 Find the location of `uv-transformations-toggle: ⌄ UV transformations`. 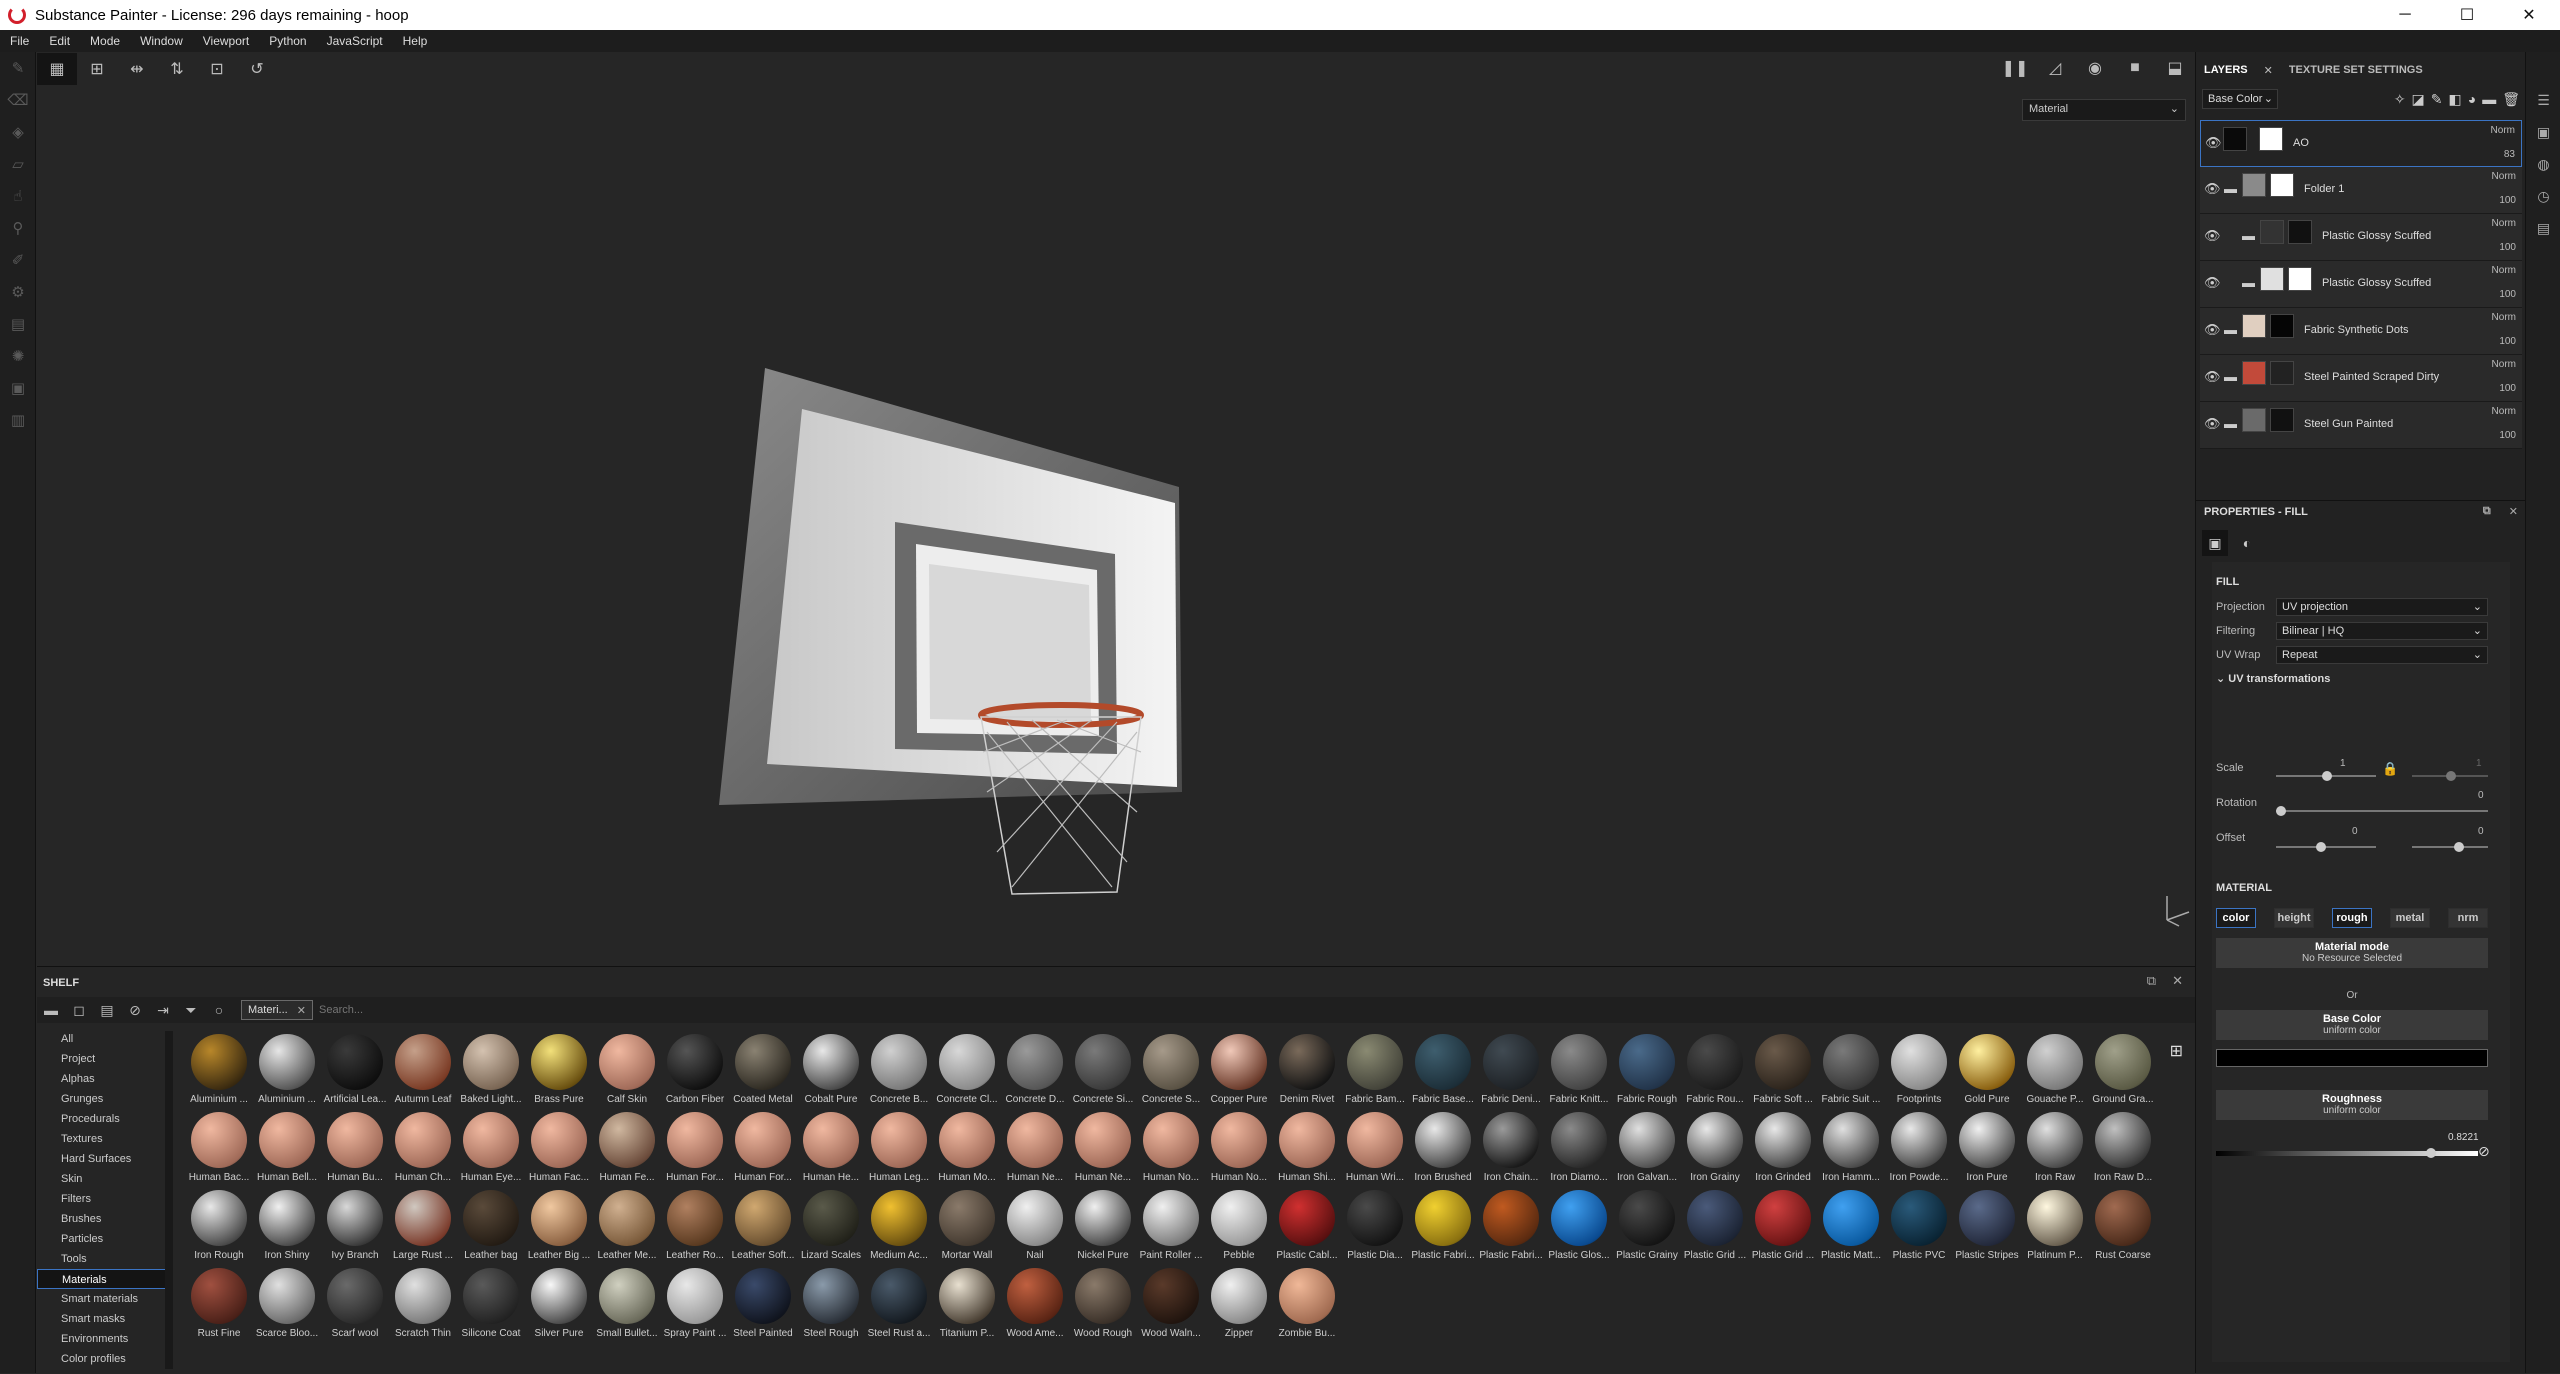

uv-transformations-toggle: ⌄ UV transformations is located at coordinates (2273, 678).